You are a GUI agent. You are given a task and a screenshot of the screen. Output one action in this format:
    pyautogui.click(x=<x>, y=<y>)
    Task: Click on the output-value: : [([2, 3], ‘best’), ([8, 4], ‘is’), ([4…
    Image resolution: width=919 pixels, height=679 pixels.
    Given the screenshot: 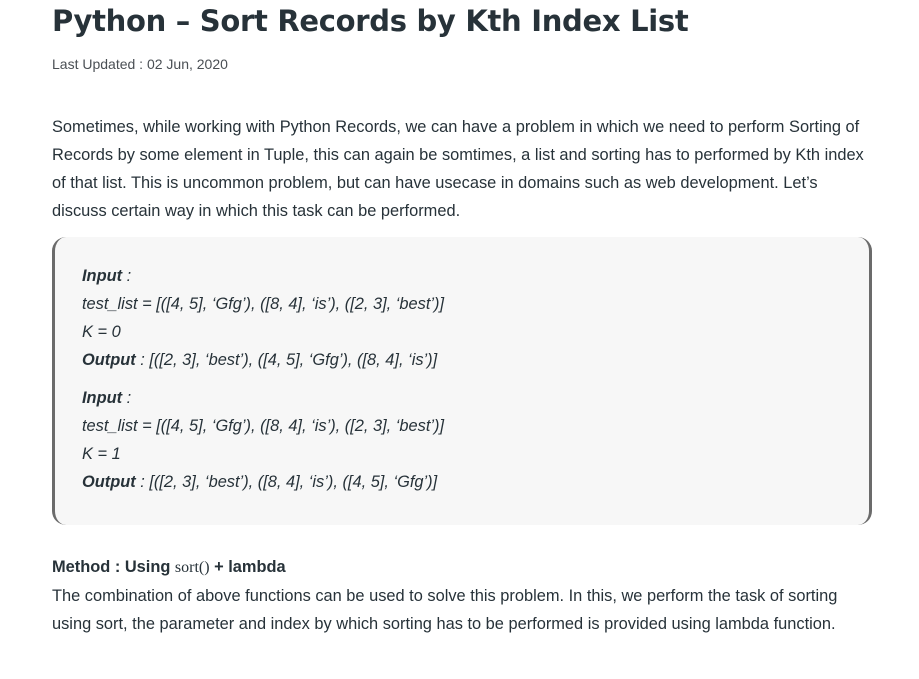 What is the action you would take?
    pyautogui.click(x=286, y=482)
    